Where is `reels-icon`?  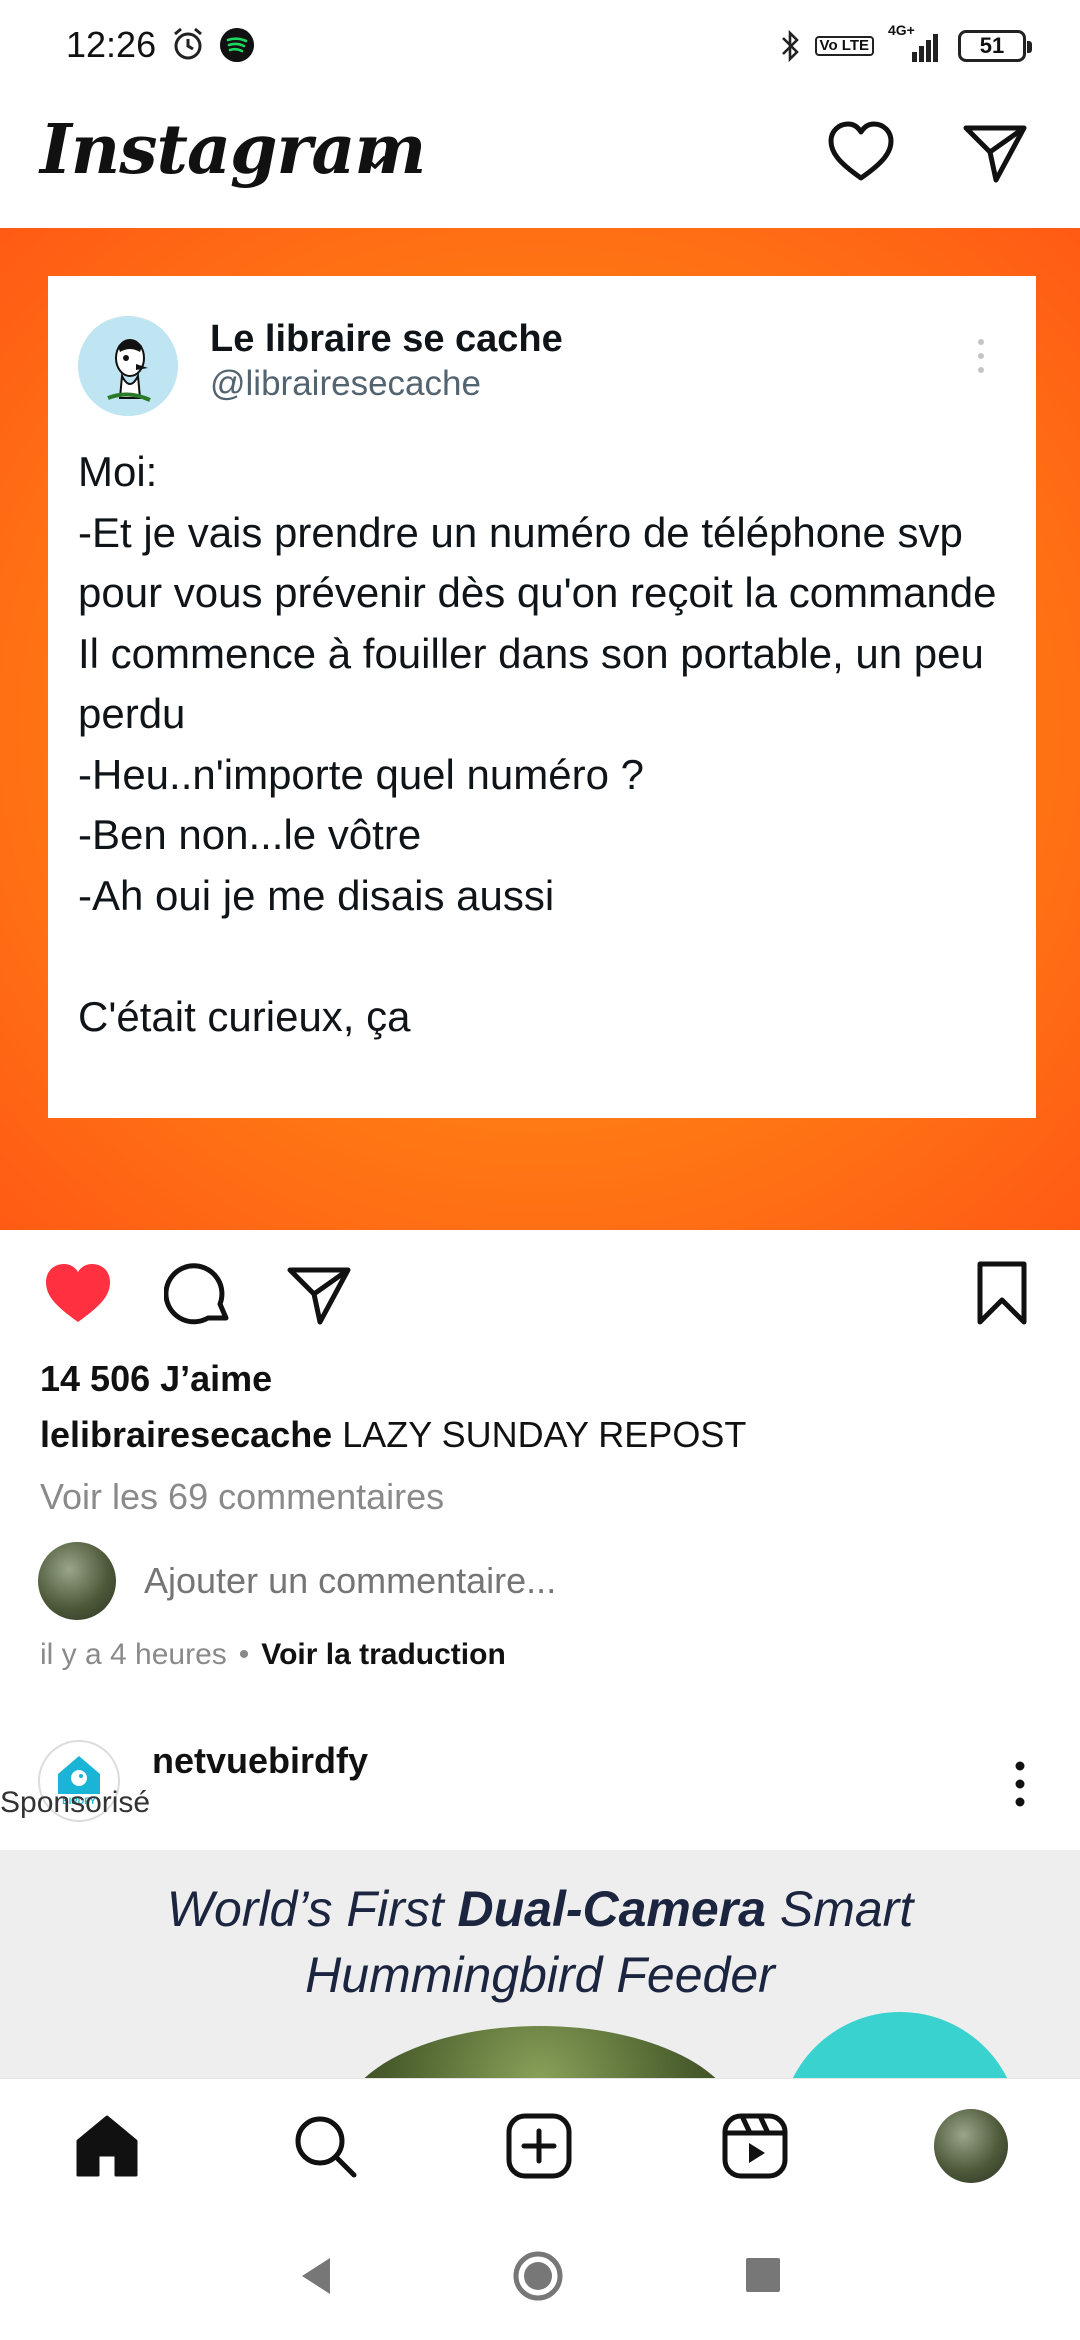 reels-icon is located at coordinates (755, 2146).